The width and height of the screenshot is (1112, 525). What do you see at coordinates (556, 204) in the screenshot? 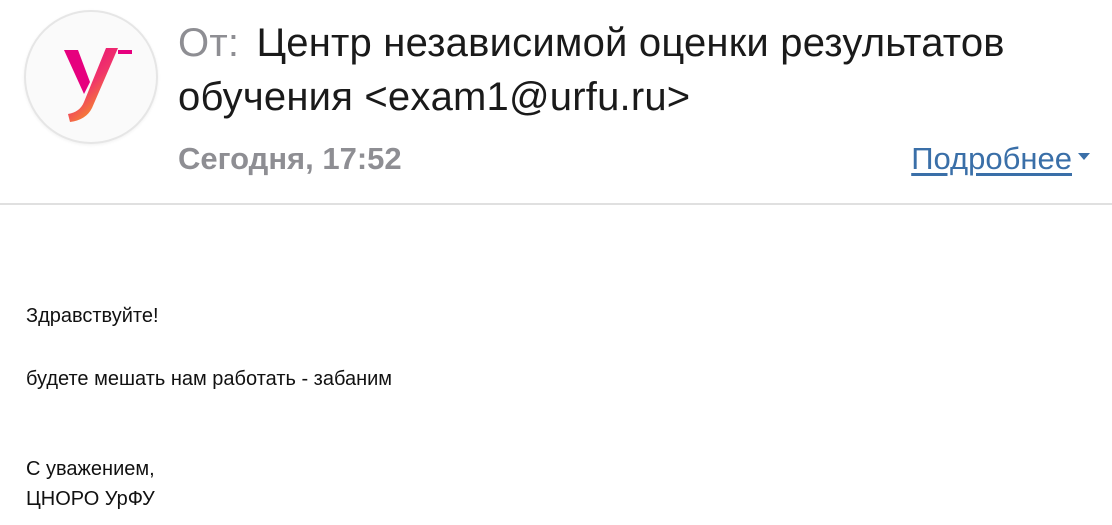
I see `header-divider` at bounding box center [556, 204].